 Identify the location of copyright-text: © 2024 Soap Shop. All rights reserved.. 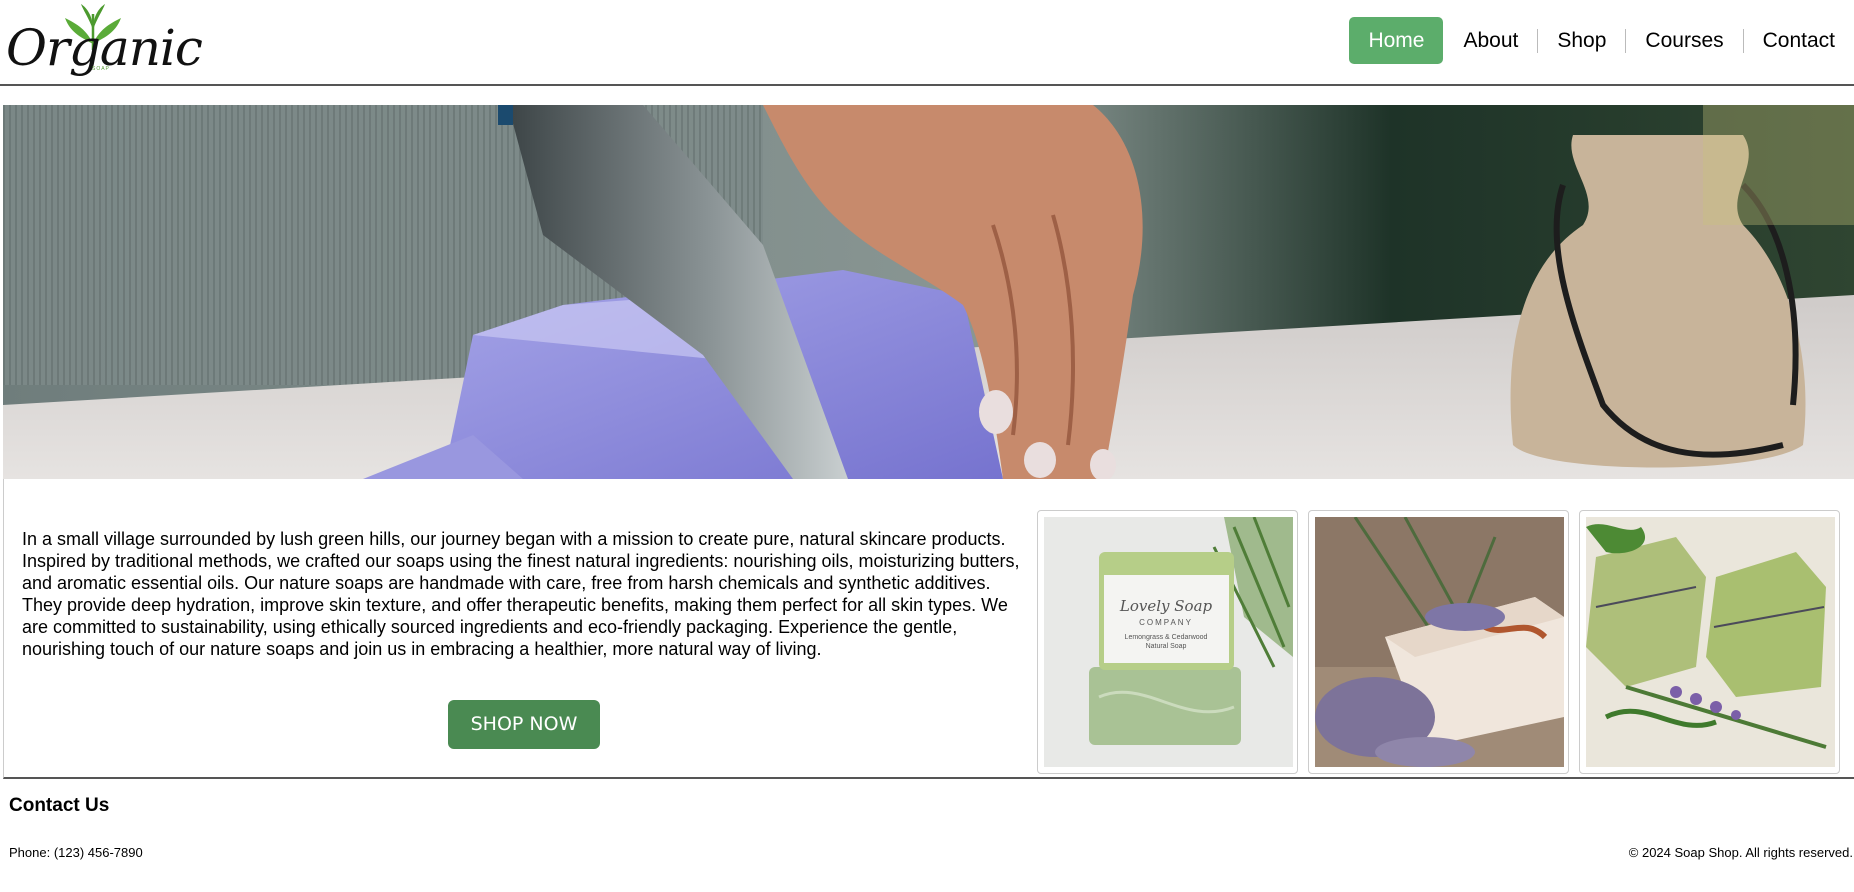
(1740, 852).